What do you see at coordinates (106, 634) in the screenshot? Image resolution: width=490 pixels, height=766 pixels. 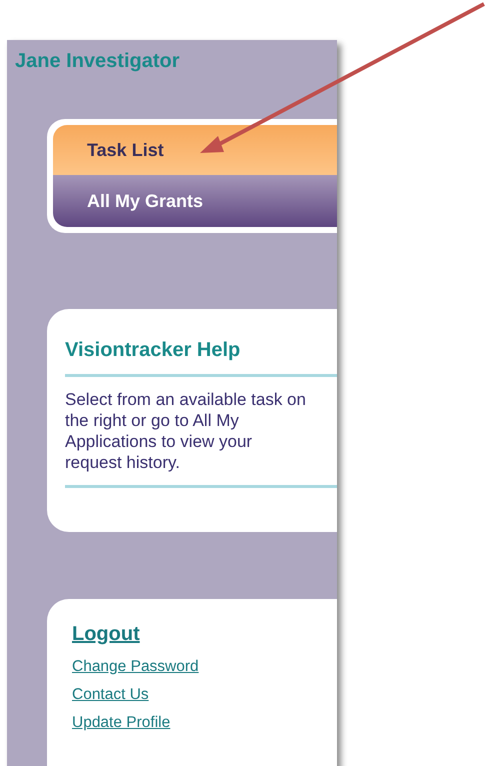 I see `logout-link: Logout` at bounding box center [106, 634].